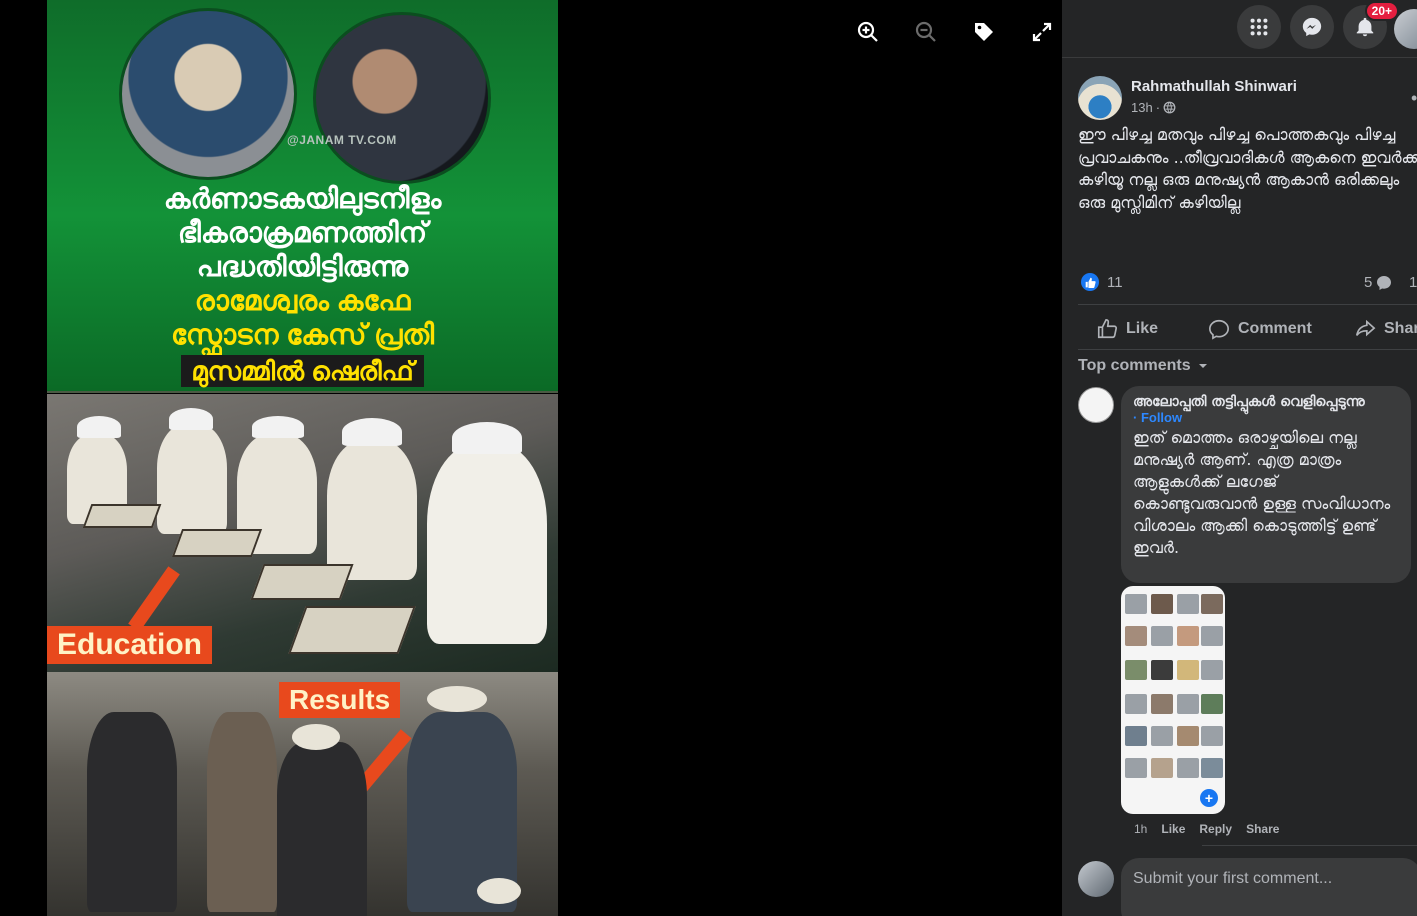  Describe the element at coordinates (1142, 107) in the screenshot. I see `post-time: 13h` at that location.